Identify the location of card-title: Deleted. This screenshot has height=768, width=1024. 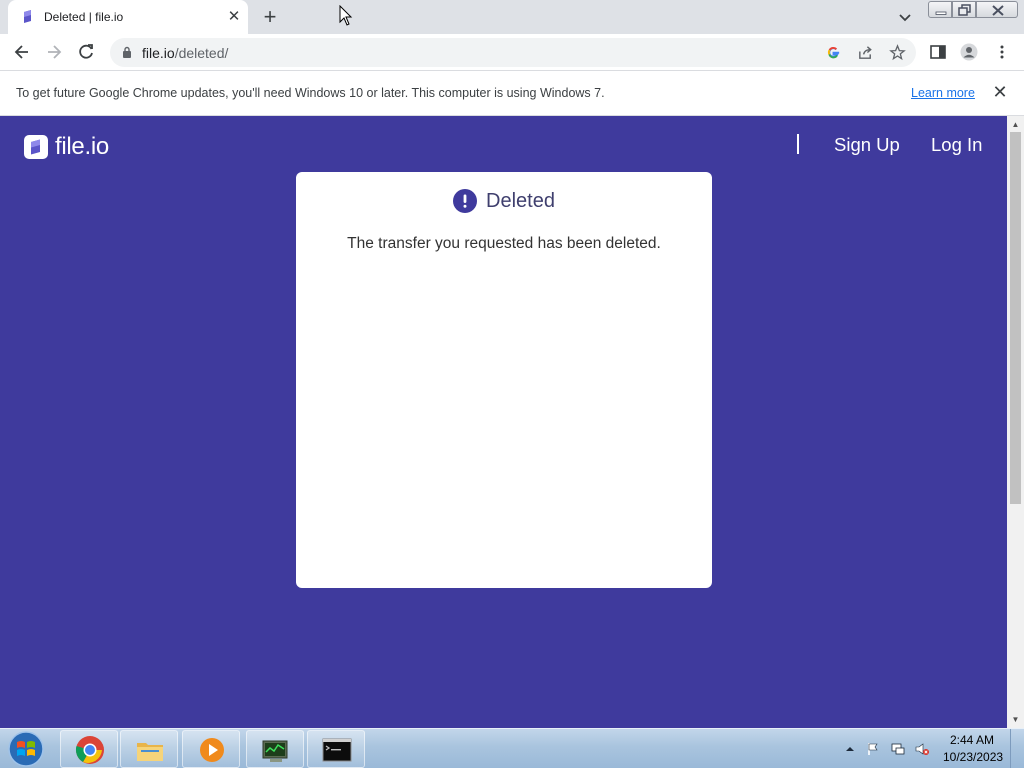
(520, 200).